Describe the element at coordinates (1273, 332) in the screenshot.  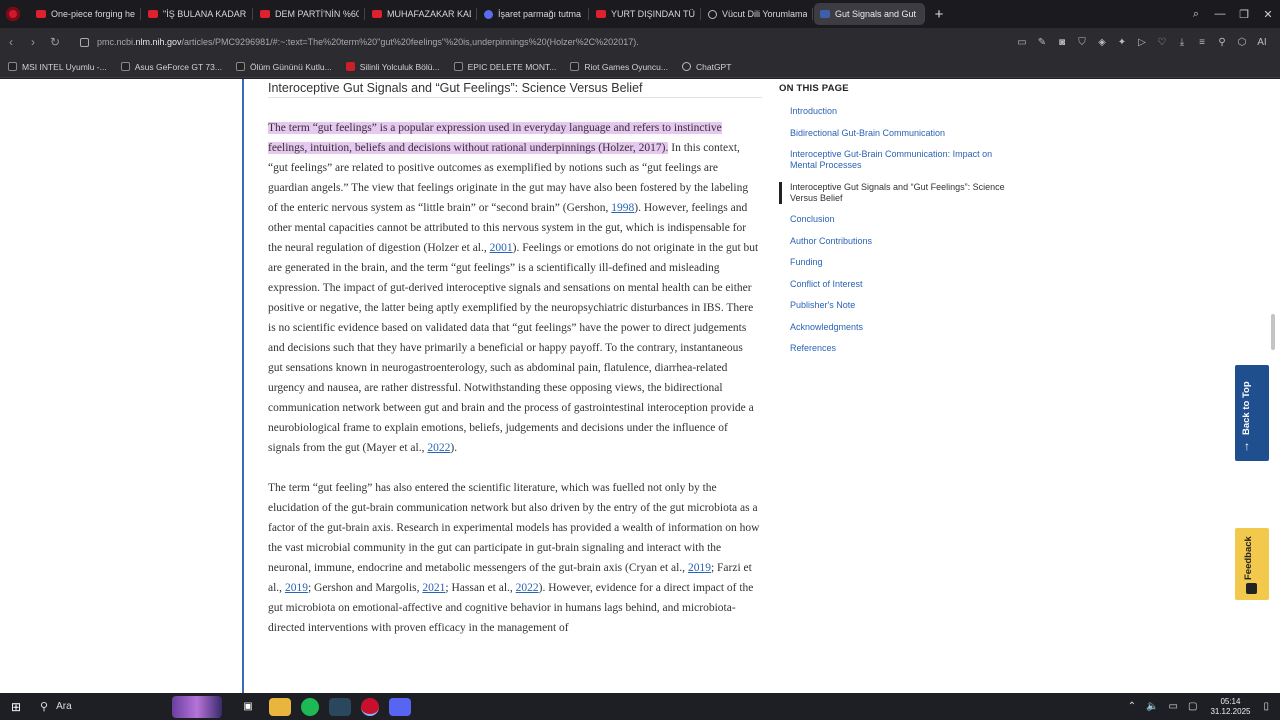
I see `scrollbar-thumb` at that location.